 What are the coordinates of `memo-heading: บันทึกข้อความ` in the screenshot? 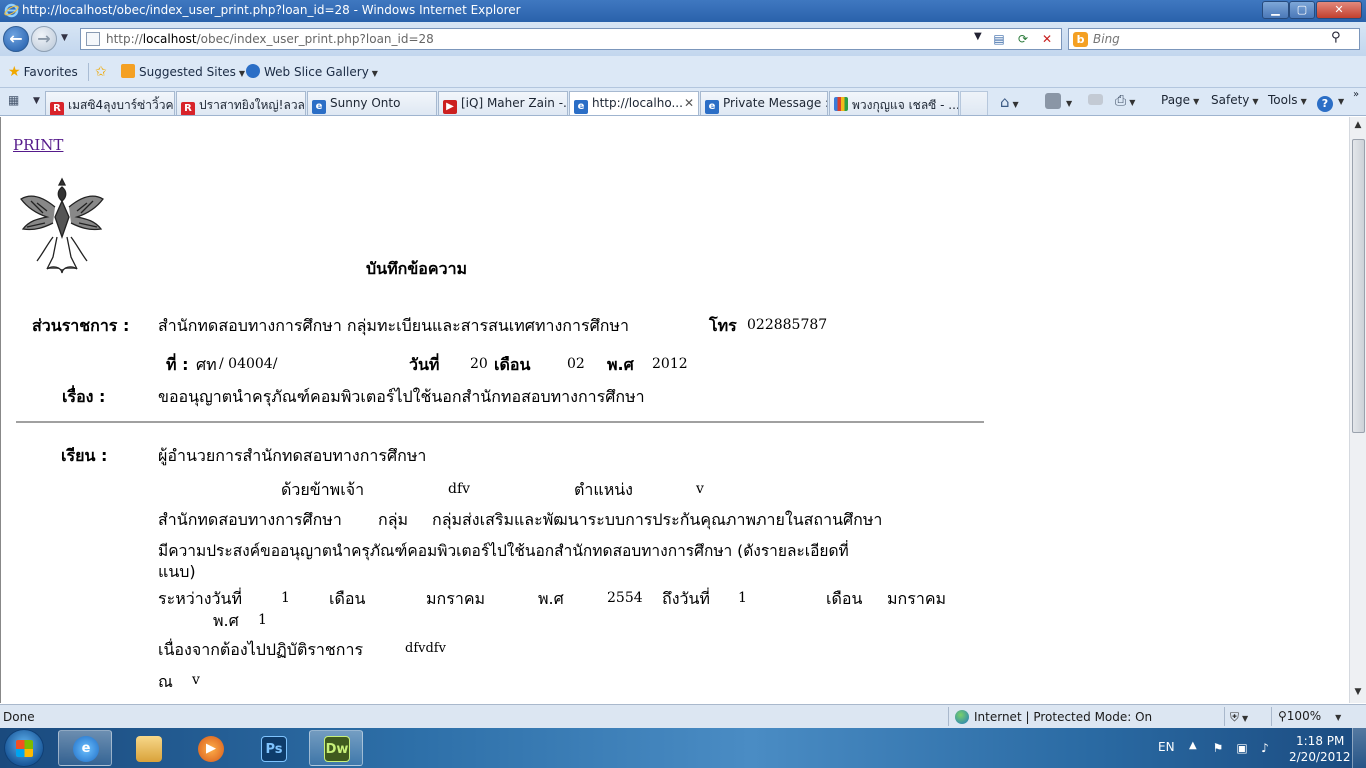 It's located at (417, 268).